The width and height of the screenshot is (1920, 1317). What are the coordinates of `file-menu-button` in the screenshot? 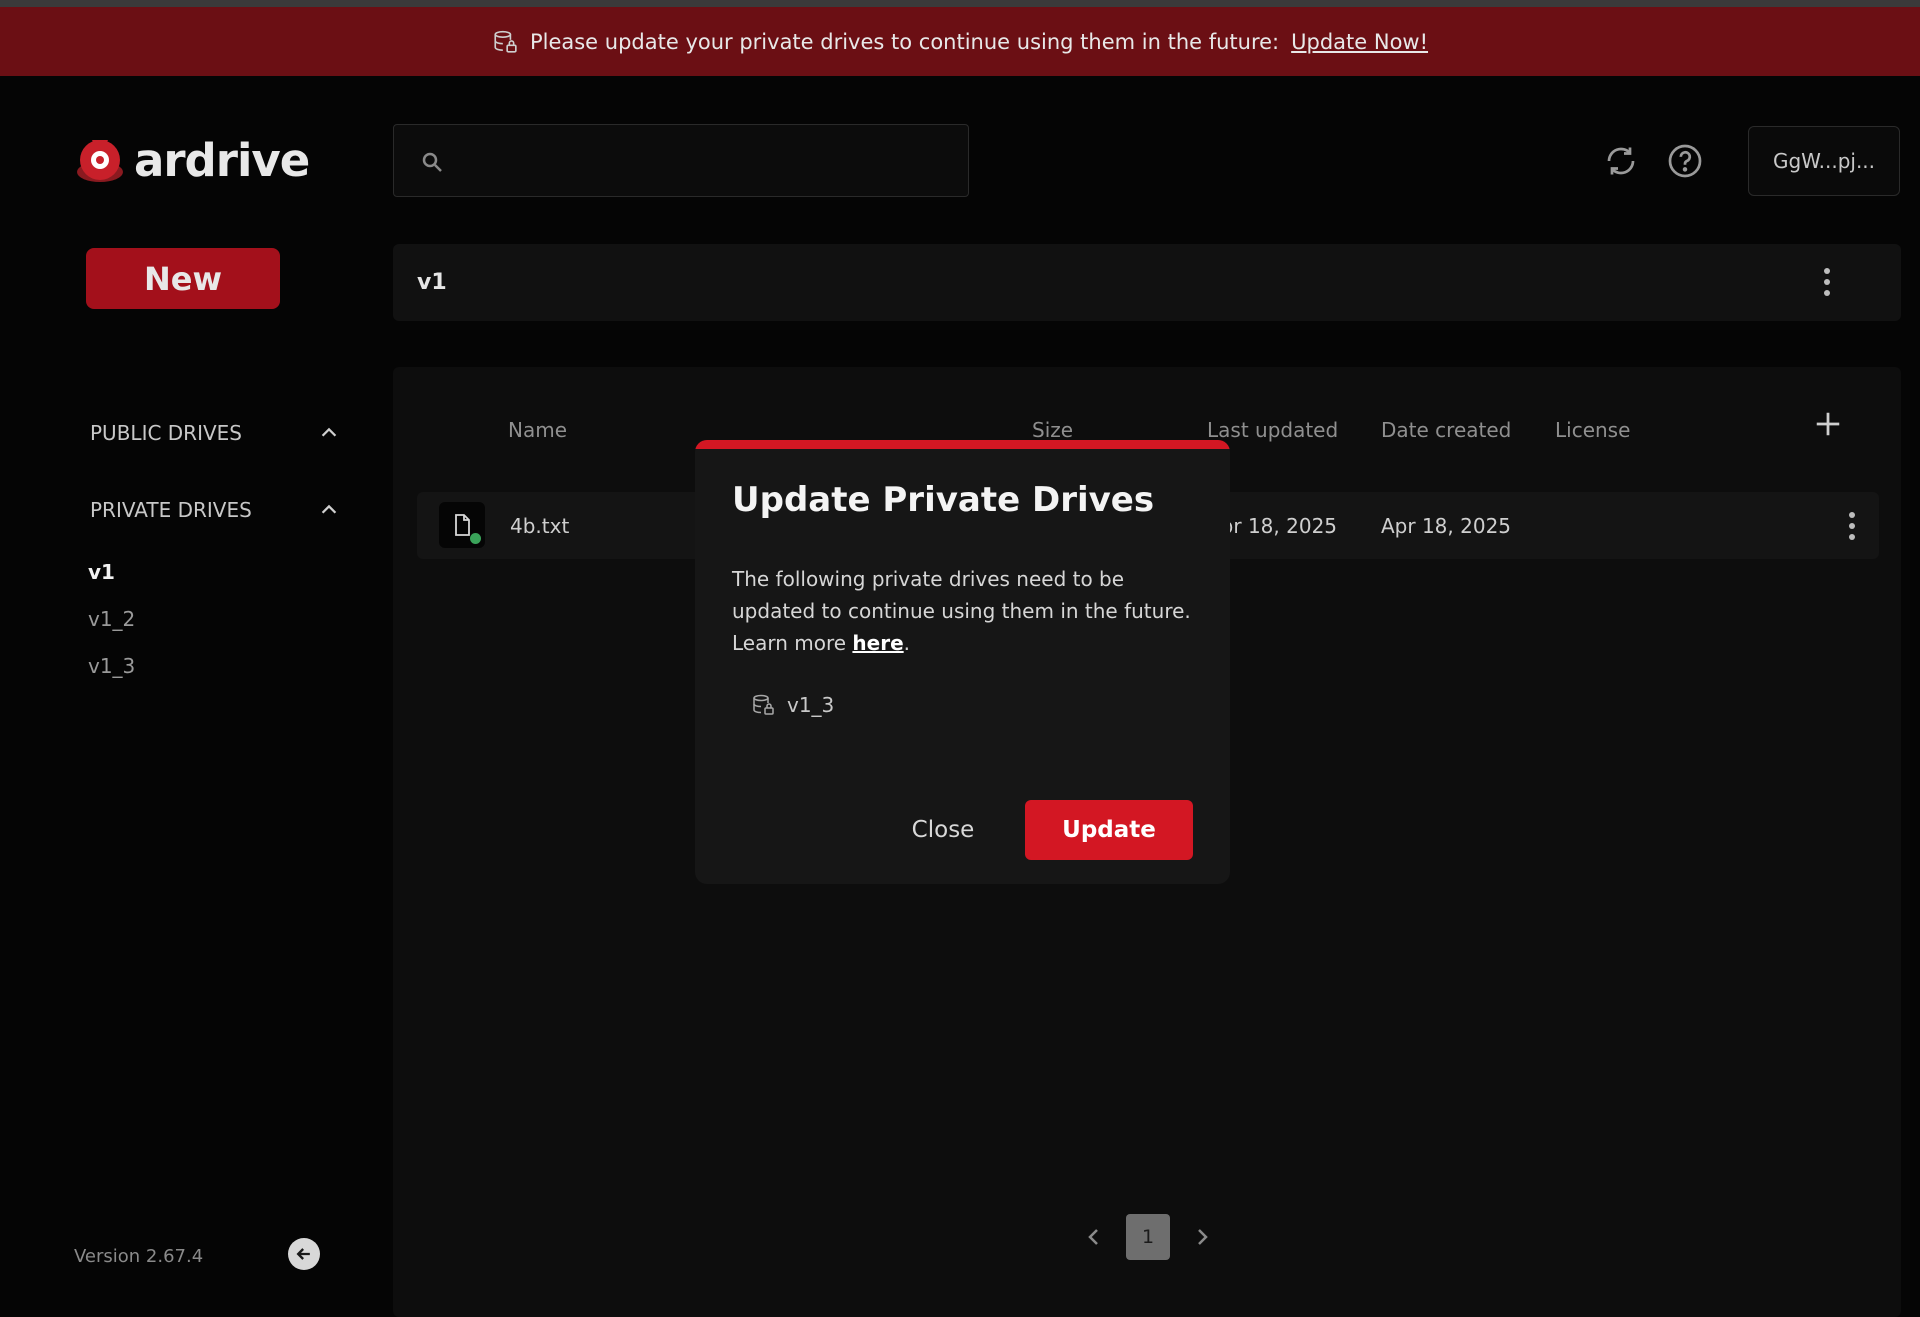 It's located at (1852, 526).